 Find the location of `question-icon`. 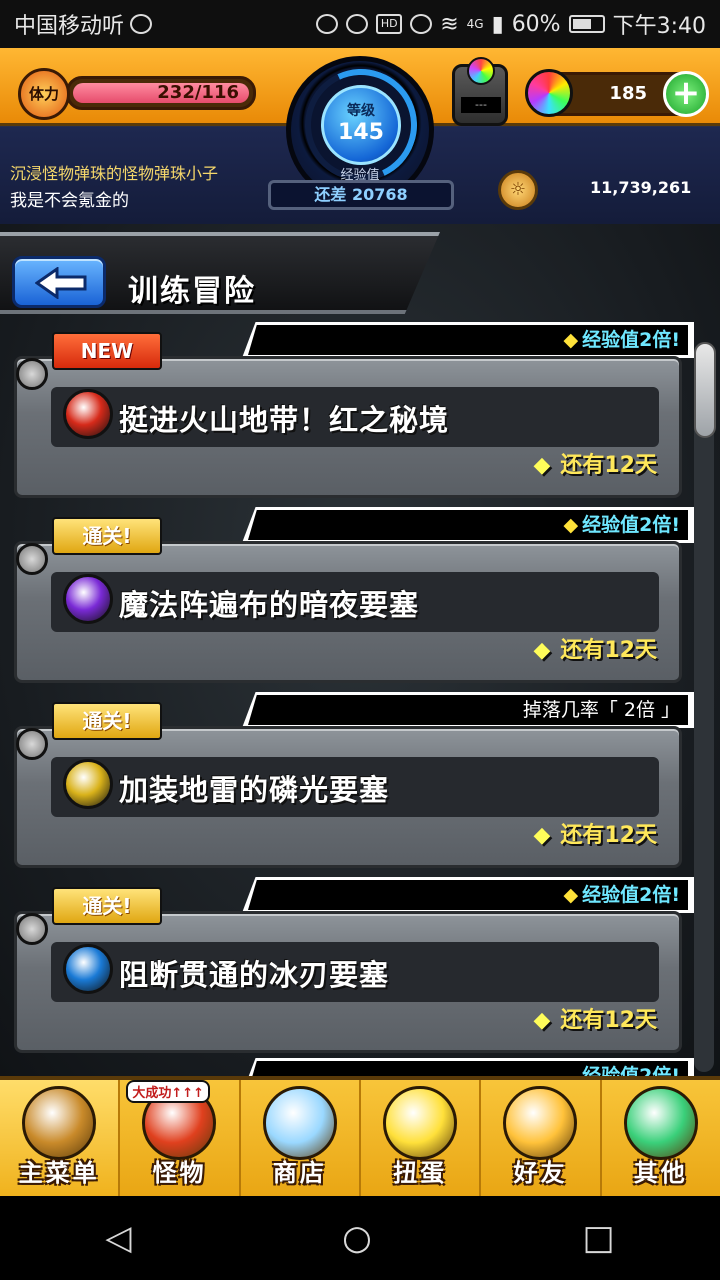

question-icon is located at coordinates (660, 1123).